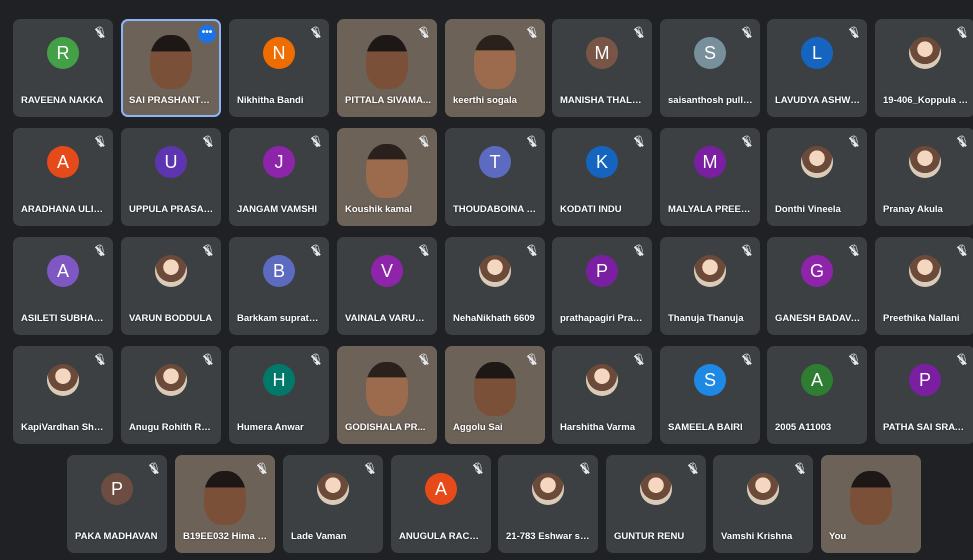 This screenshot has height=560, width=973. Describe the element at coordinates (207, 34) in the screenshot. I see `more-options-icon: •••` at that location.